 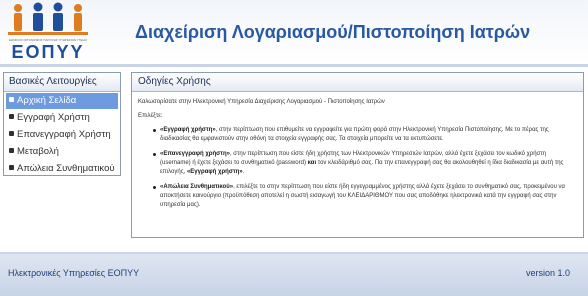 I want to click on sidebar-item-register: Εγγραφή Χρήστη, so click(x=62, y=118).